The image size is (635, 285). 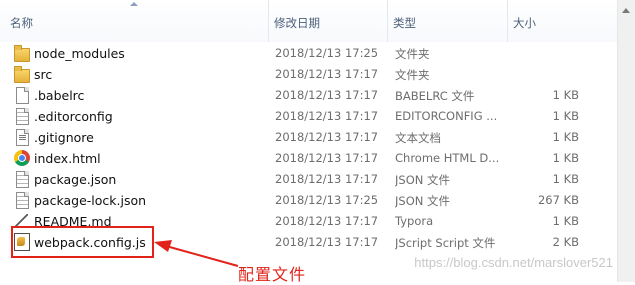 What do you see at coordinates (327, 21) in the screenshot?
I see `column-header-date: 修改日期` at bounding box center [327, 21].